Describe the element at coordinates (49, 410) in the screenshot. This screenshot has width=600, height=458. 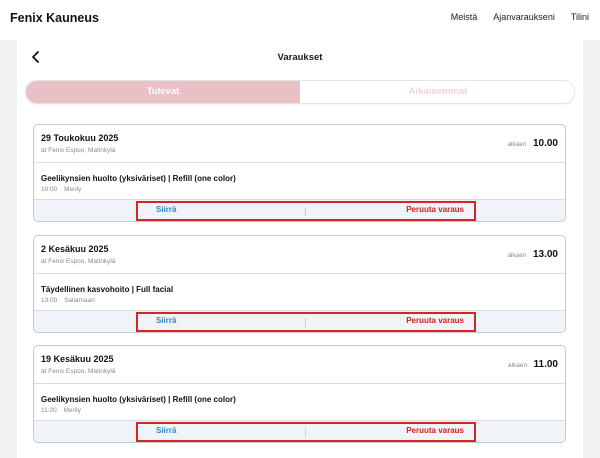
I see `service-time: 11:00` at that location.